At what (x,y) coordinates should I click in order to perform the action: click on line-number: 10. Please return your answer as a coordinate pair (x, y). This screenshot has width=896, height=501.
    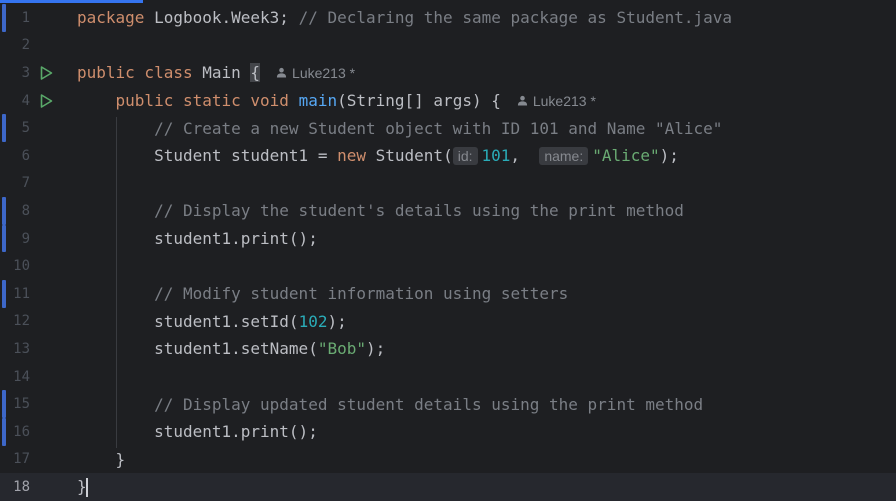
    Looking at the image, I should click on (21, 266).